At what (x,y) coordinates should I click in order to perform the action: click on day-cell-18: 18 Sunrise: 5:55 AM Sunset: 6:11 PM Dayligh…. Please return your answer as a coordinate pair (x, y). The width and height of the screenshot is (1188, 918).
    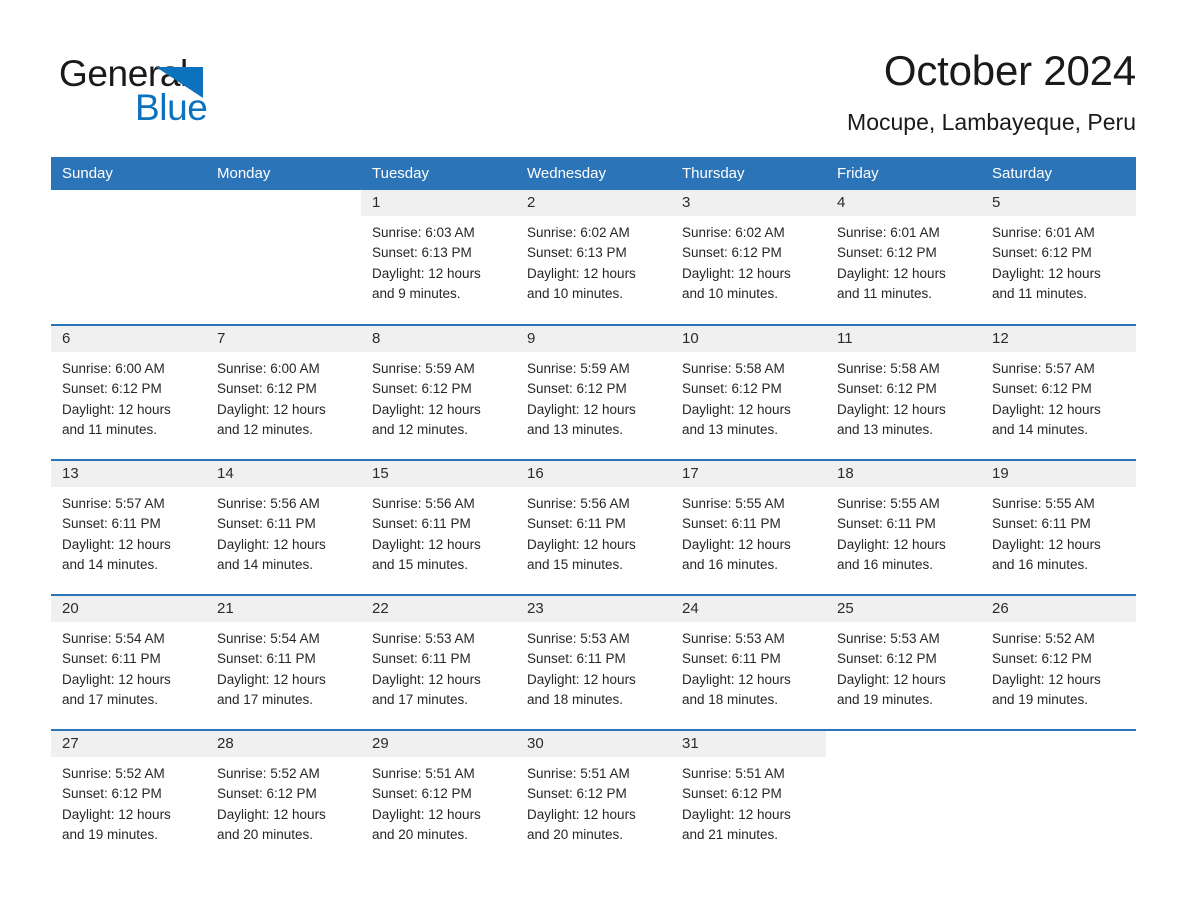
    Looking at the image, I should click on (903, 527).